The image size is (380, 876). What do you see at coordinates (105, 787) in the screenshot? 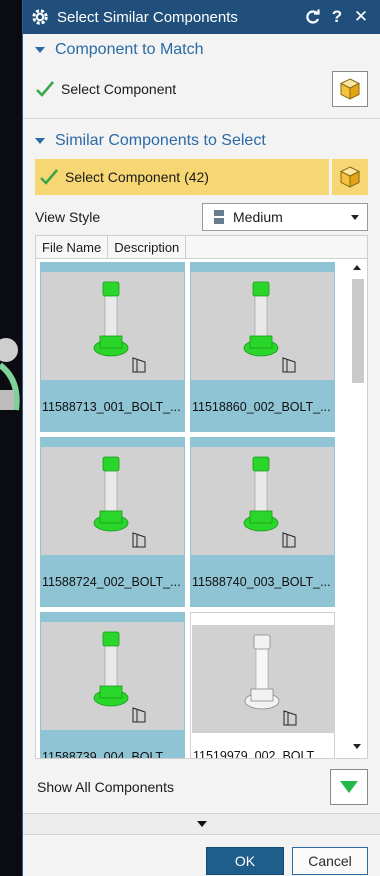
I see `show-all-label: Show All Components` at bounding box center [105, 787].